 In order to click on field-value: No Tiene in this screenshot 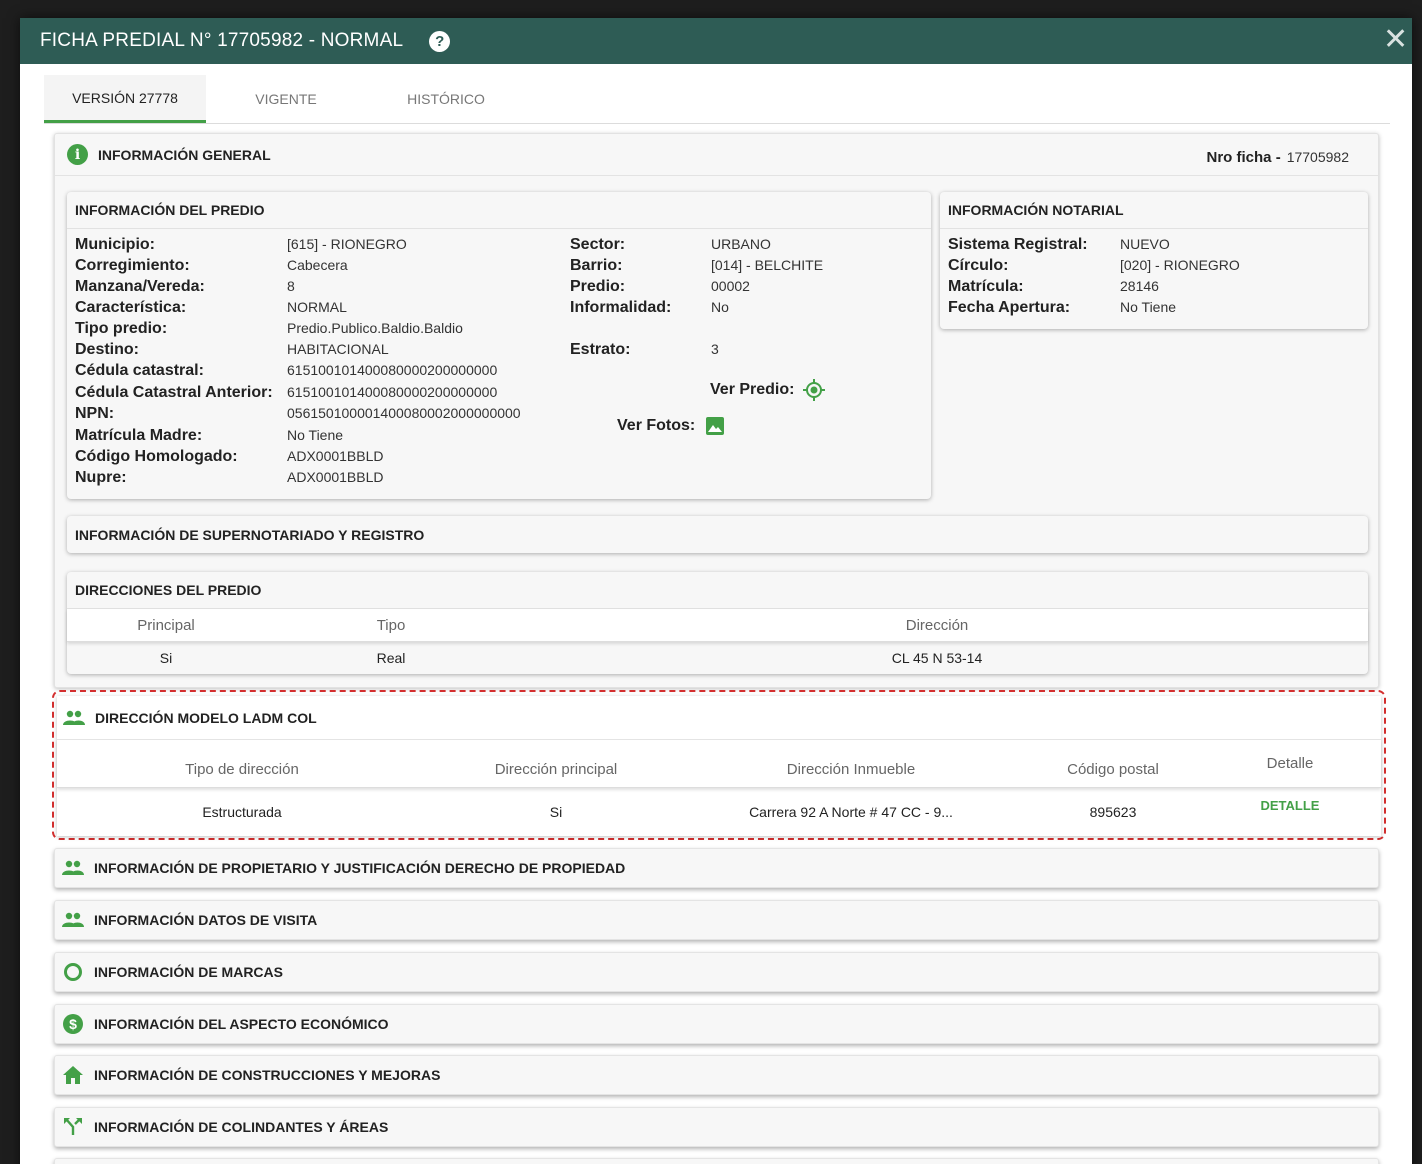, I will do `click(1148, 307)`.